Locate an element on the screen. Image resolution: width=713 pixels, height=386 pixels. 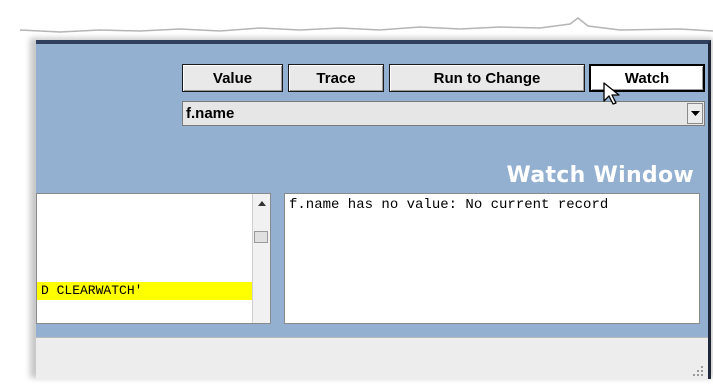
expression-value: f.name is located at coordinates (210, 113).